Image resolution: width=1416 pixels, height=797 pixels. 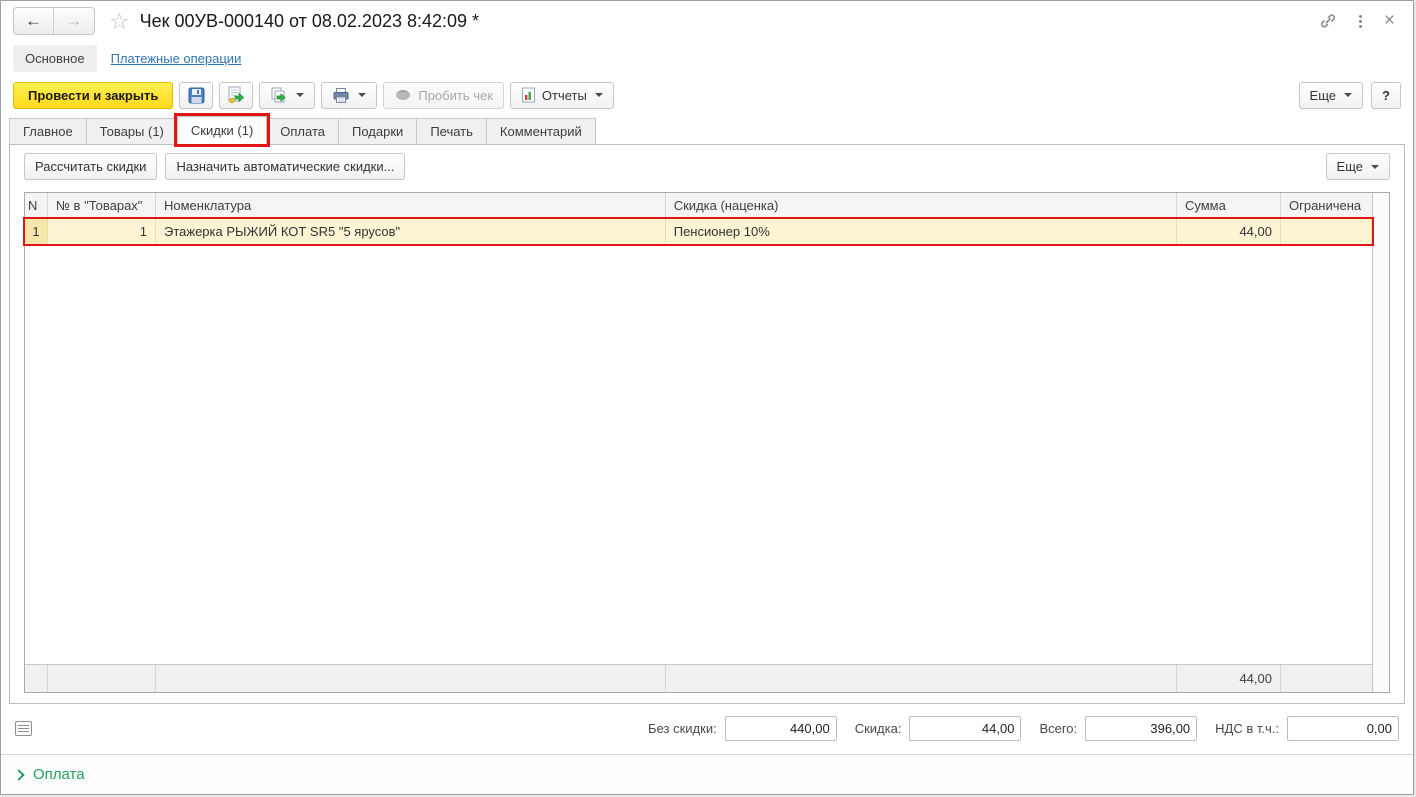 I want to click on print-icon, so click(x=341, y=95).